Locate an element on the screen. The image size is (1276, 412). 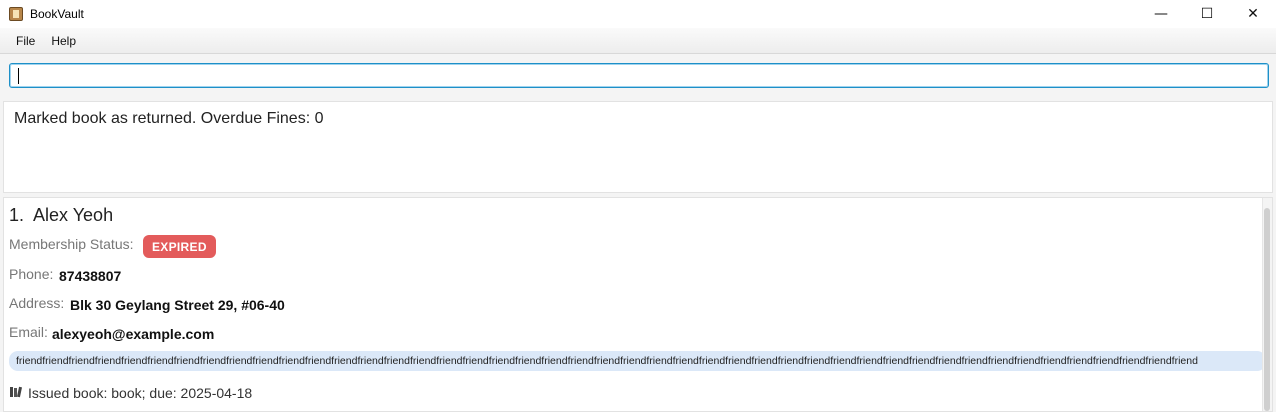
command-area is located at coordinates (638, 76).